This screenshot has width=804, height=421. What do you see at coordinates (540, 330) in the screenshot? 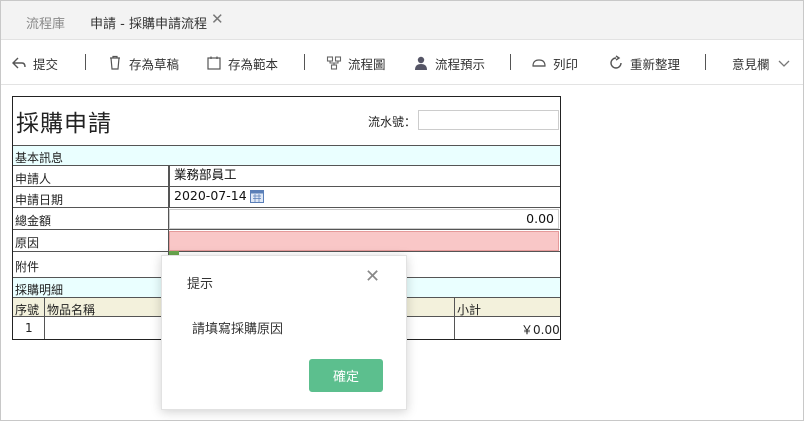
I see `row-subtotal: ￥0.00` at bounding box center [540, 330].